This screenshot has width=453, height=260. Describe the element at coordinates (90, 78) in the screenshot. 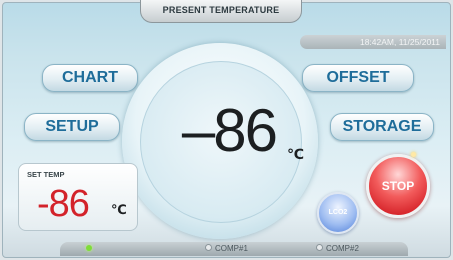

I see `chart-button: CHART` at that location.